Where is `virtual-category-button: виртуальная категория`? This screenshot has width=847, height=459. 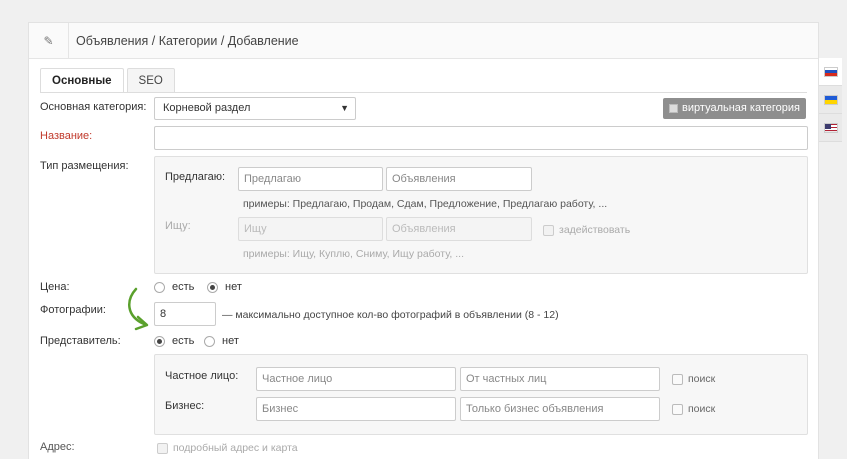
virtual-category-button: виртуальная категория is located at coordinates (734, 108).